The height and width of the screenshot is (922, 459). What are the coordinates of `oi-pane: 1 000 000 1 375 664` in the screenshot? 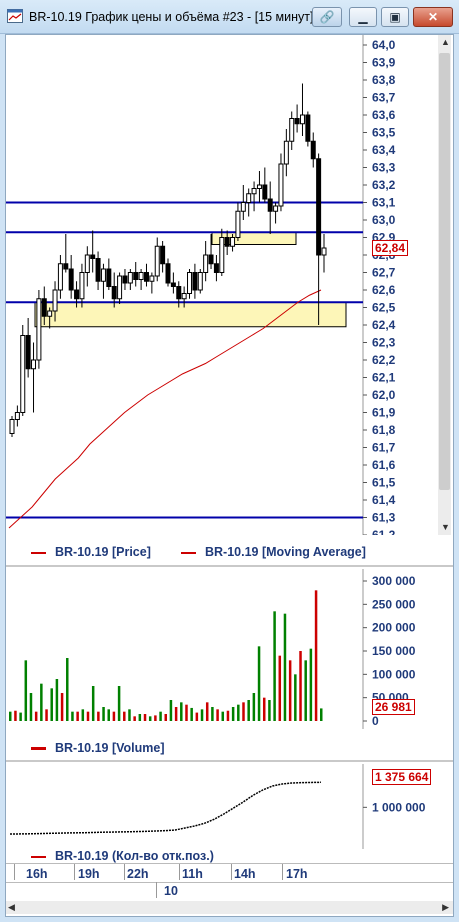 It's located at (229, 806).